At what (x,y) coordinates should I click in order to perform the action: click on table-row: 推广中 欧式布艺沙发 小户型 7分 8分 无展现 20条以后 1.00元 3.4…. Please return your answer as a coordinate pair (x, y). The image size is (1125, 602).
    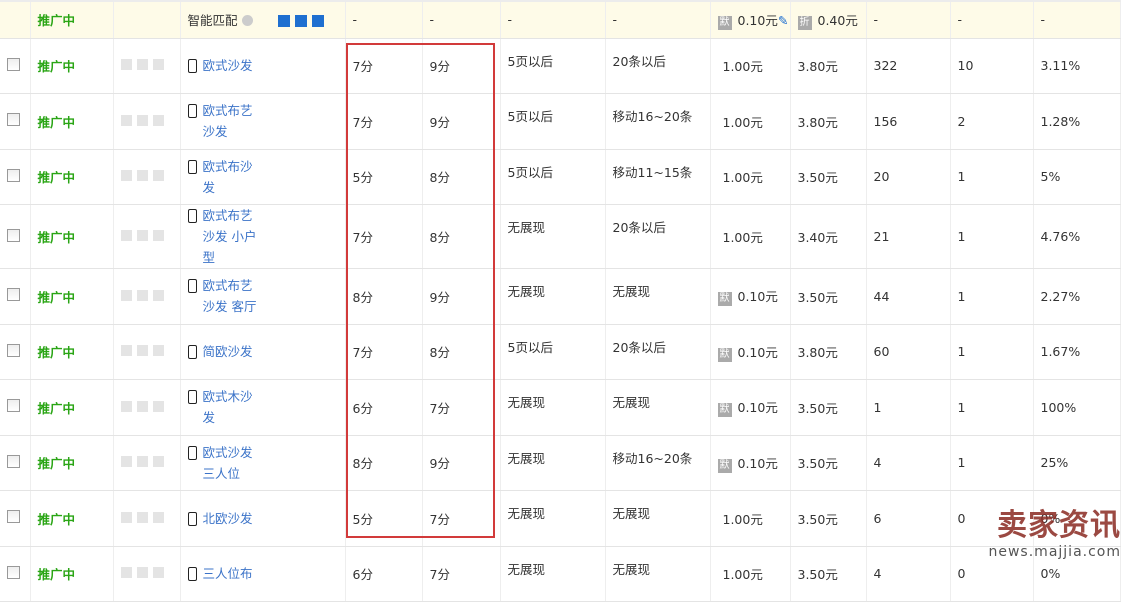
    Looking at the image, I should click on (560, 236).